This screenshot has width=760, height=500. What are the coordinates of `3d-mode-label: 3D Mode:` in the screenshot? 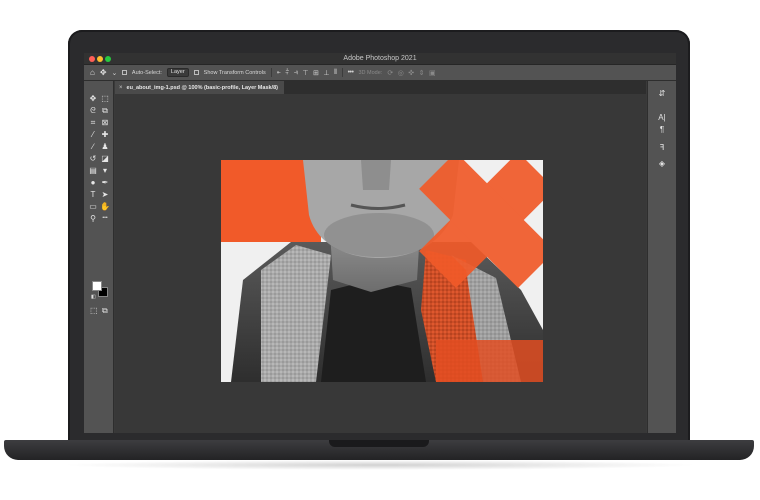 It's located at (370, 72).